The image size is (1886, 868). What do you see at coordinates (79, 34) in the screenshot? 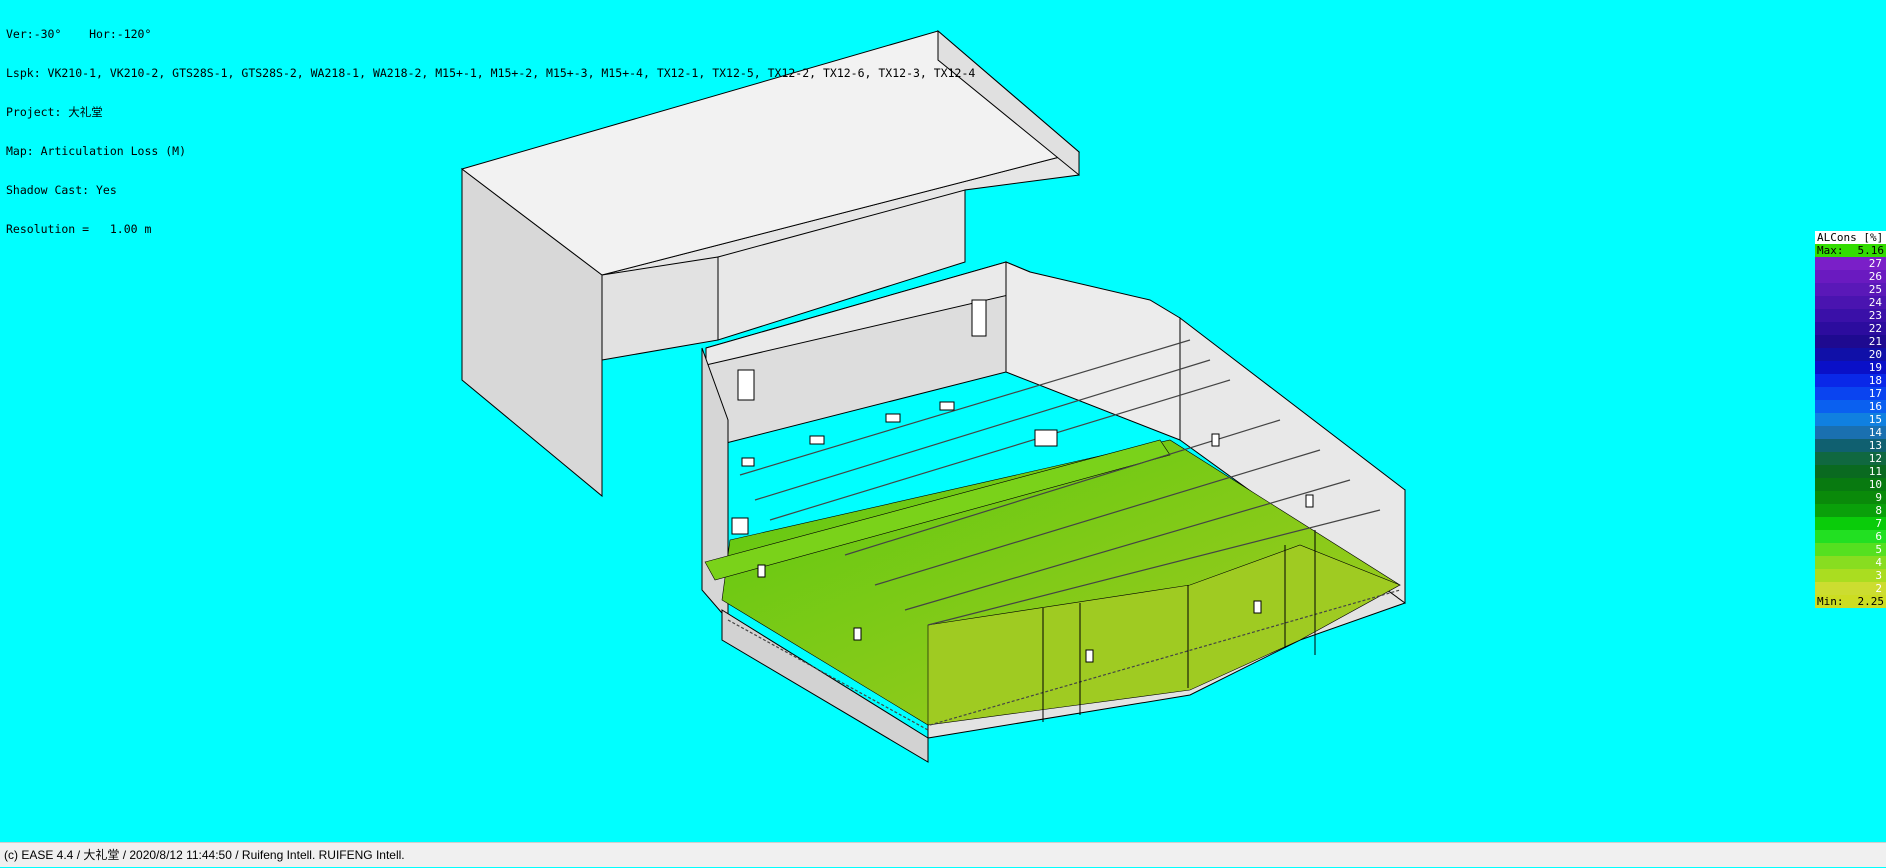
I see `view-angles: Ver:-30° Hor:-120°` at bounding box center [79, 34].